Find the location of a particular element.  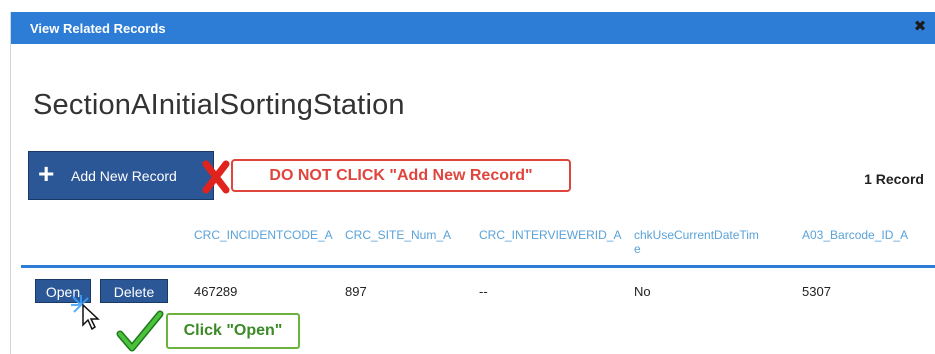

column-header-line-1: chkUseCurrentDateTim is located at coordinates (696, 235).